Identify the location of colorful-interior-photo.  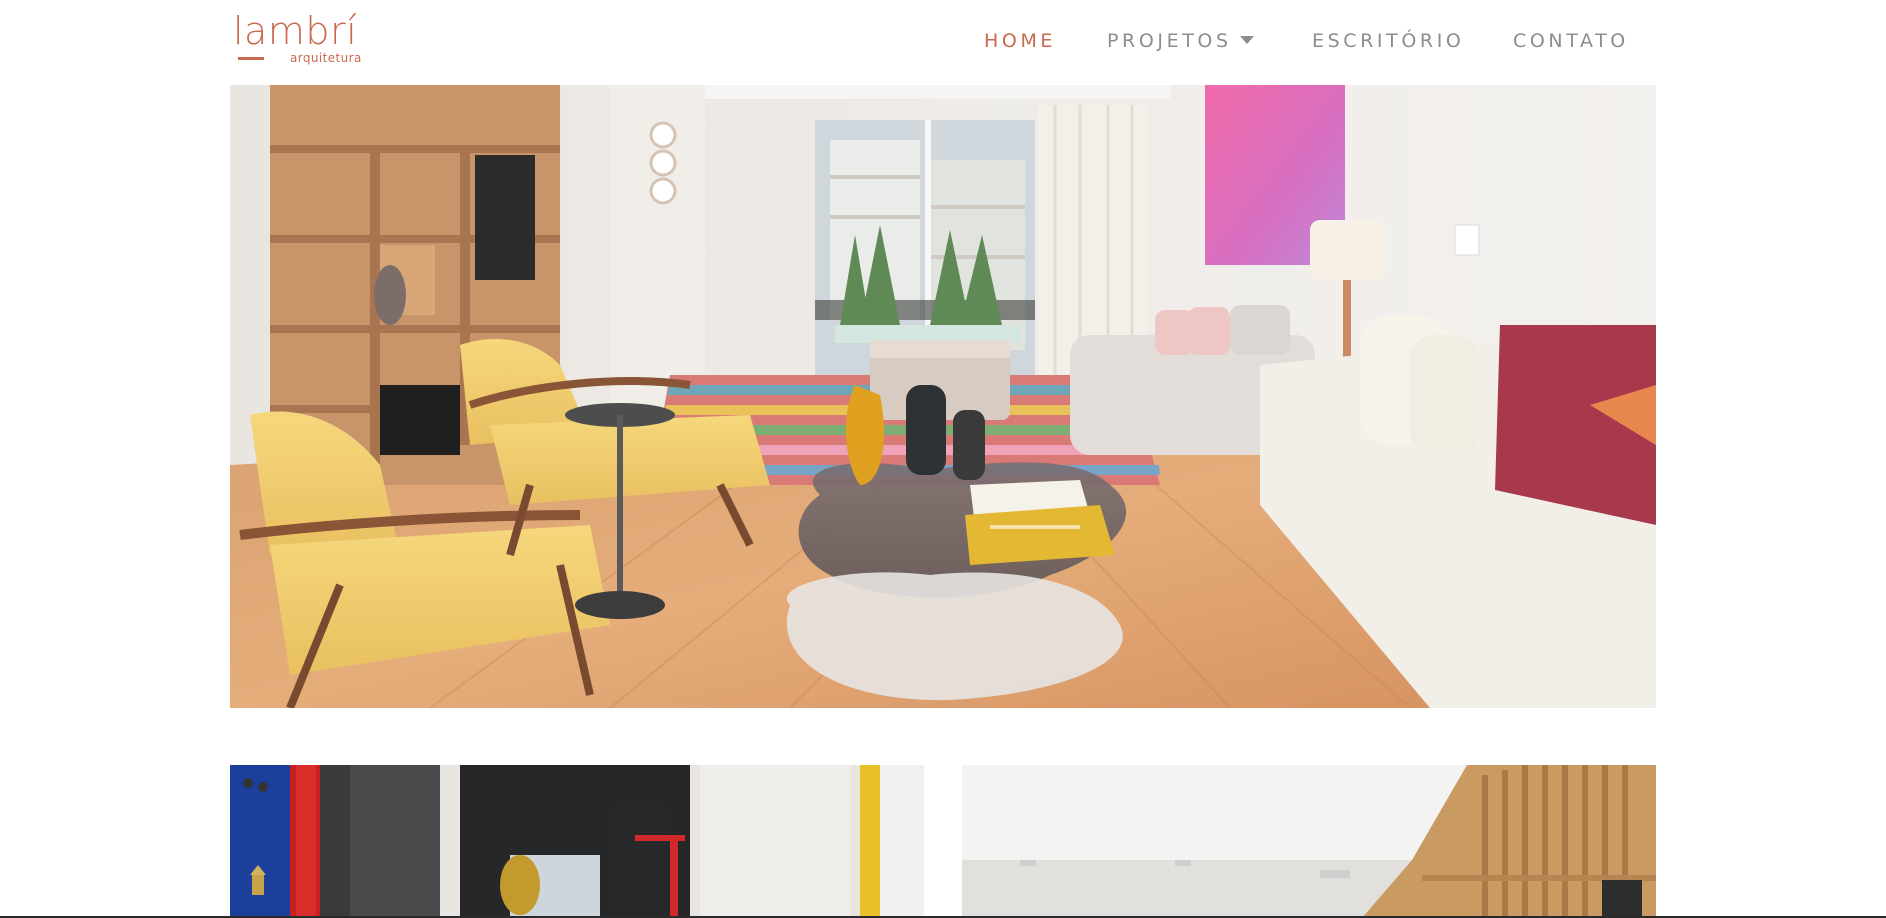
(577, 841).